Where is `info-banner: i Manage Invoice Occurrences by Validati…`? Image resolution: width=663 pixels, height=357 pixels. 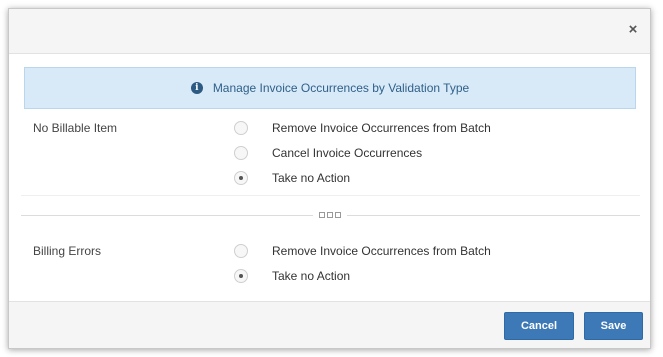 info-banner: i Manage Invoice Occurrences by Validati… is located at coordinates (330, 88).